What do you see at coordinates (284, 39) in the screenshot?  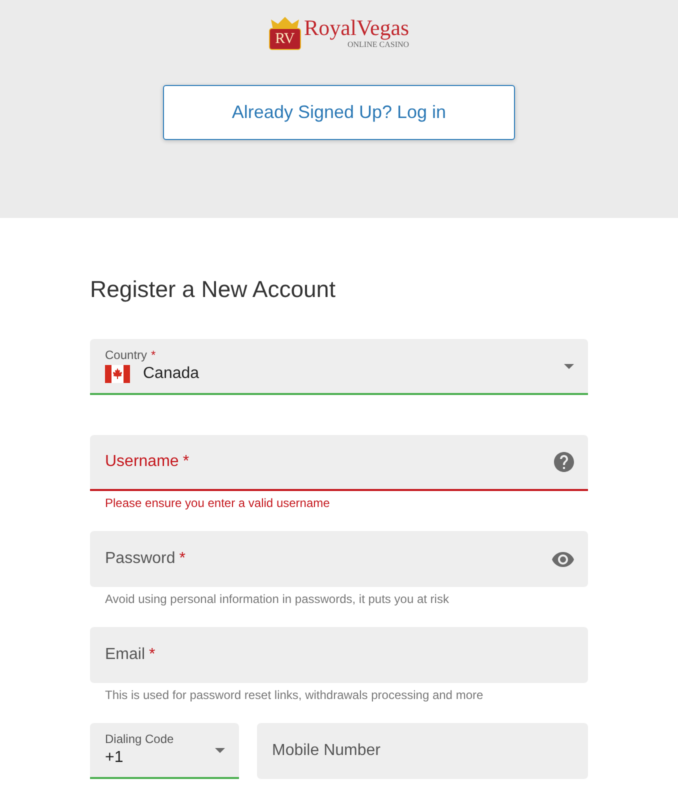 I see `logo-monogram: RV` at bounding box center [284, 39].